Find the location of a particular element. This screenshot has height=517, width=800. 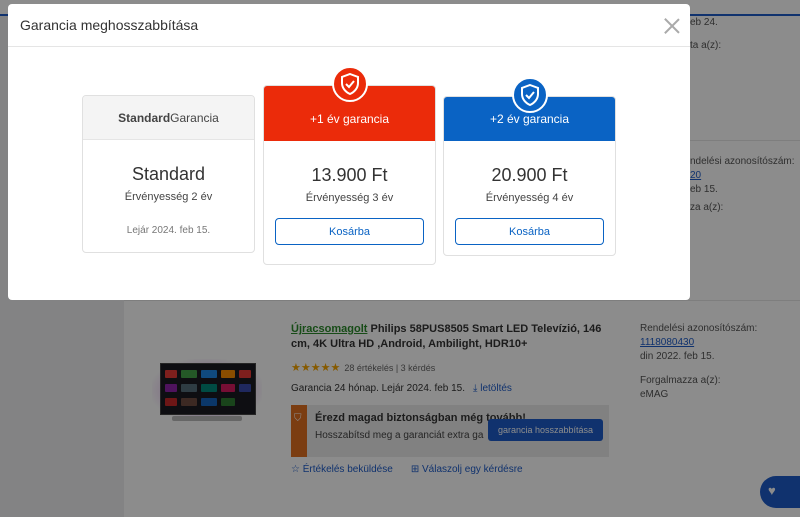

option-validity: Érvényesség 4 év is located at coordinates (529, 198).